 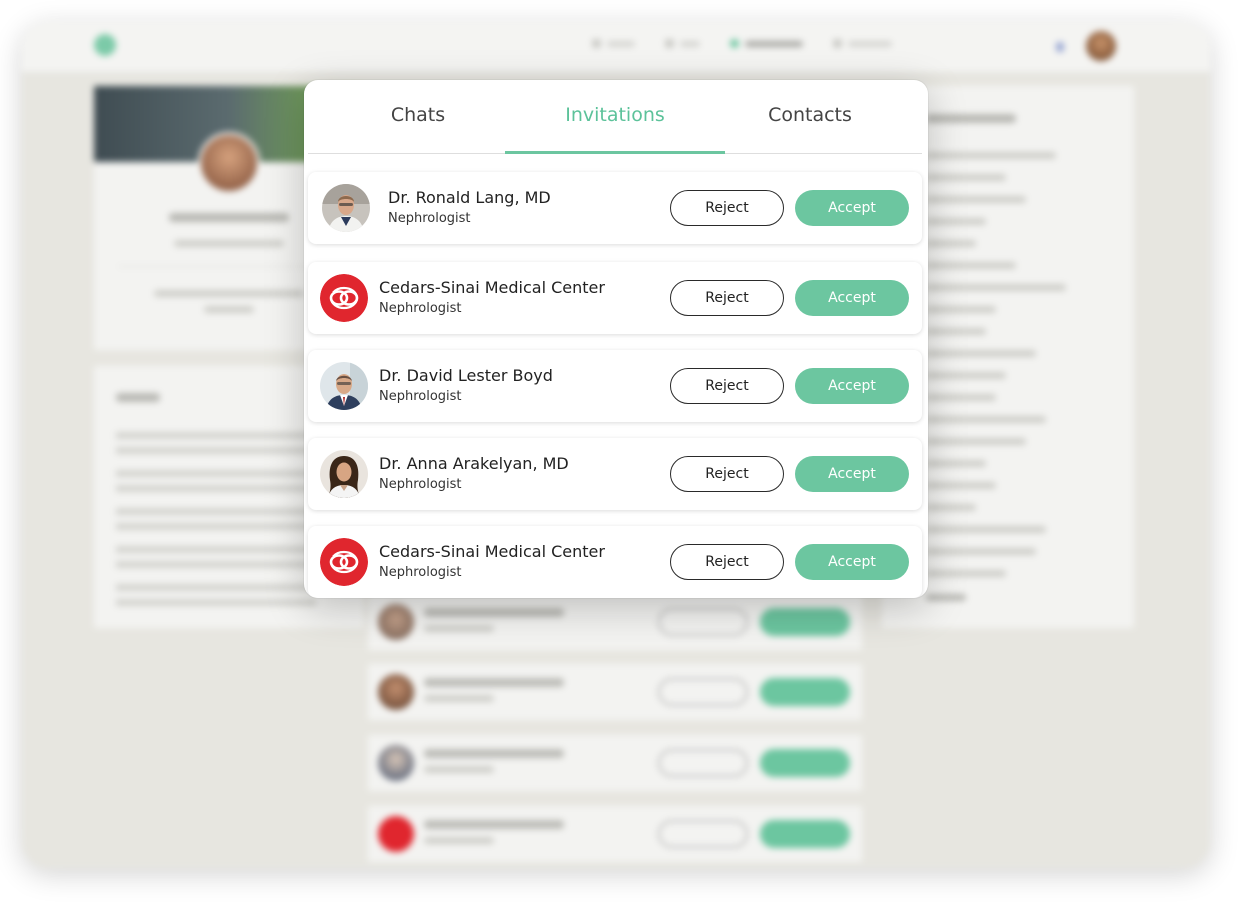 I want to click on tab-bar: Chats Invitations Contacts, so click(x=616, y=117).